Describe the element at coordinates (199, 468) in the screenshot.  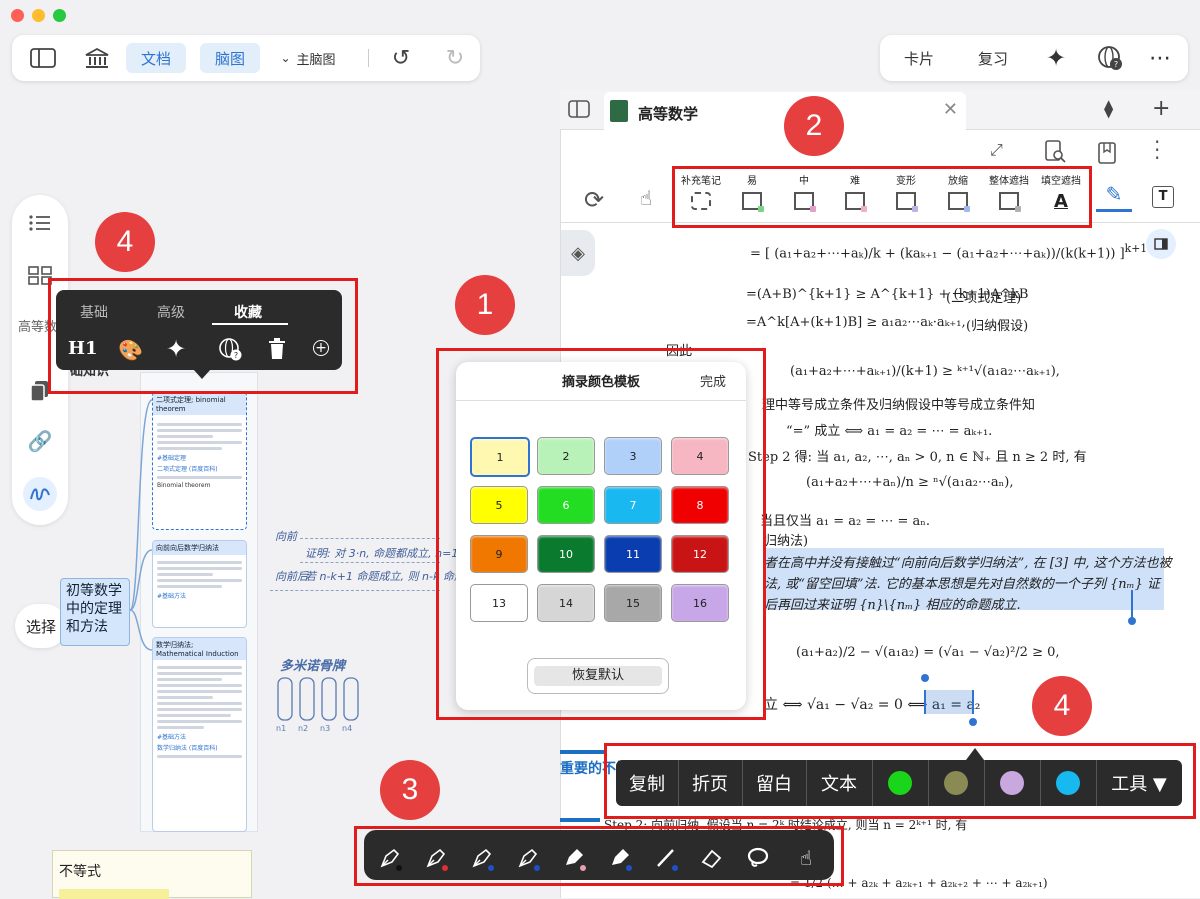
I see `binomial-card-link: 二项式定理 (百度百科)` at that location.